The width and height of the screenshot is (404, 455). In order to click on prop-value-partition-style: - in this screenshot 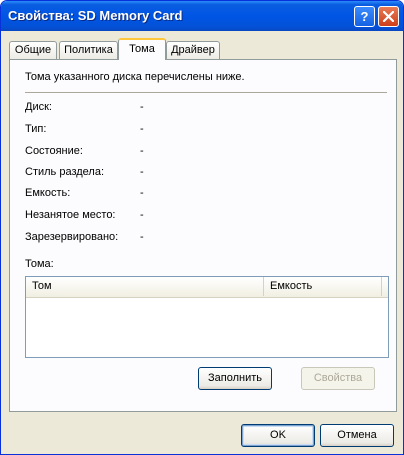, I will do `click(142, 172)`.